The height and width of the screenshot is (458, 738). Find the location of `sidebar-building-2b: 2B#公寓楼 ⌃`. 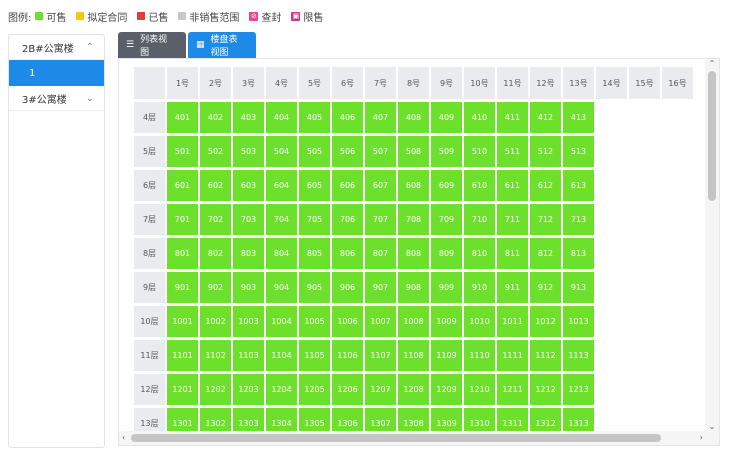

sidebar-building-2b: 2B#公寓楼 ⌃ is located at coordinates (56, 47).